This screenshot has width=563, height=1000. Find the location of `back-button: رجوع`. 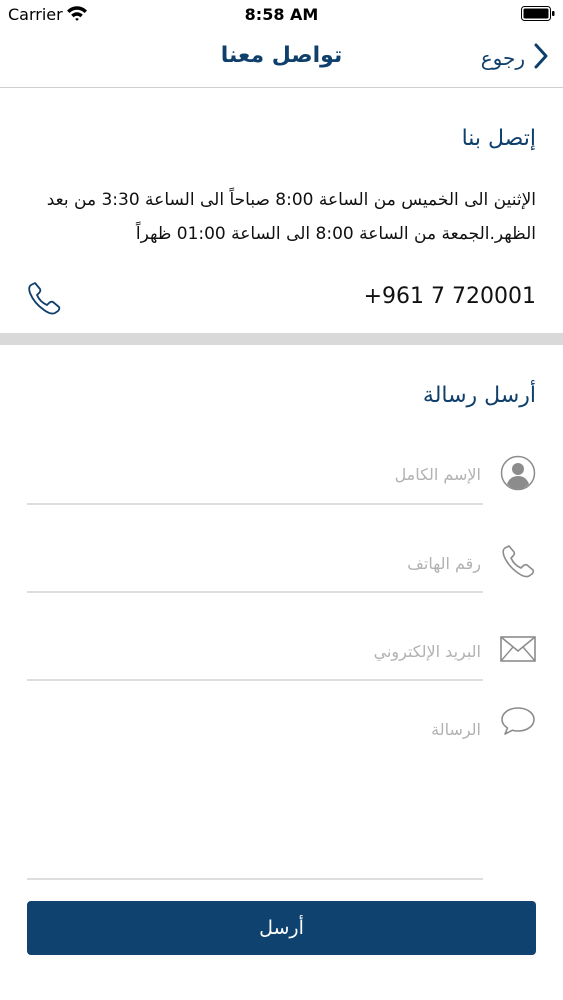

back-button: رجوع is located at coordinates (515, 58).